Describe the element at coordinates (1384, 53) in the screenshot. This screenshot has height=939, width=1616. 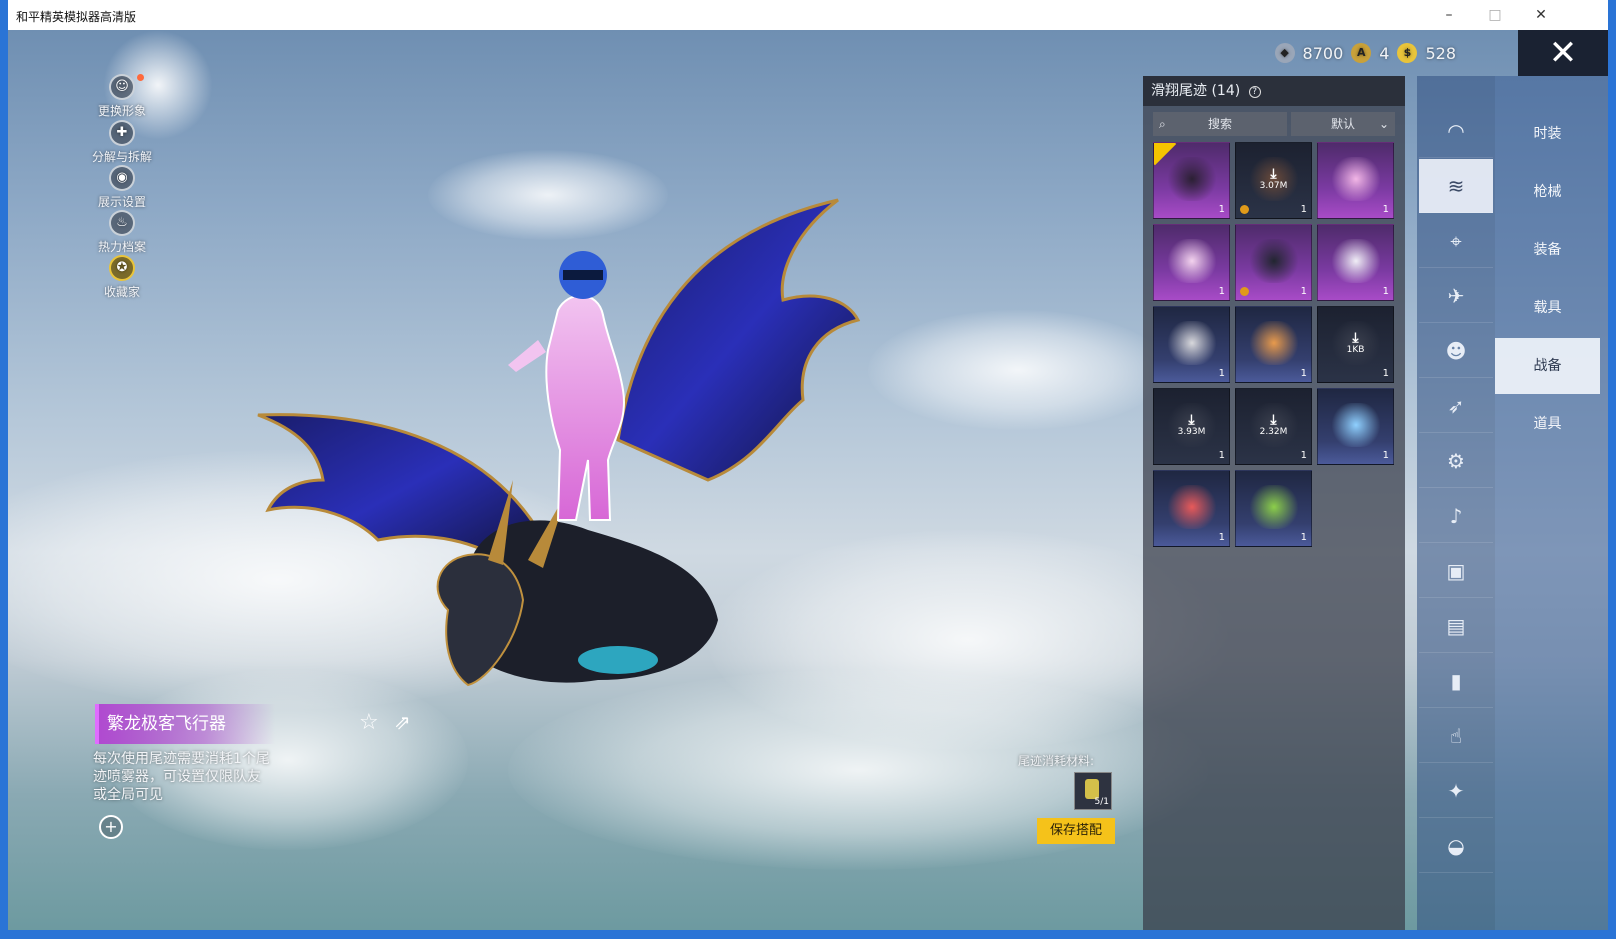
I see `currency-a-value: 4` at that location.